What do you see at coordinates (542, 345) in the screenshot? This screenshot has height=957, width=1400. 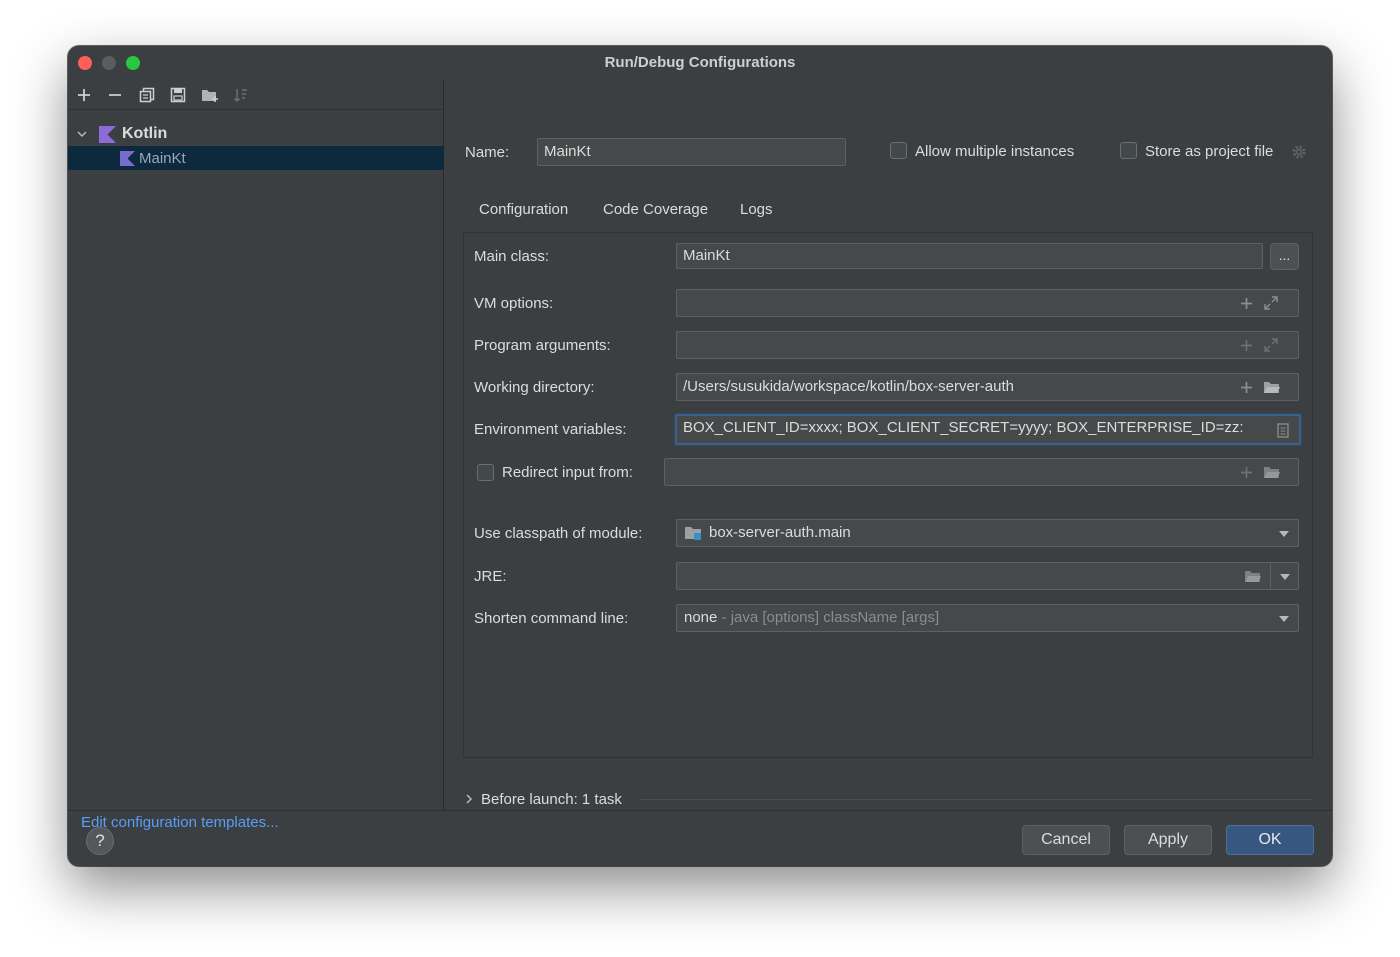 I see `program-arguments-label: Program arguments:` at bounding box center [542, 345].